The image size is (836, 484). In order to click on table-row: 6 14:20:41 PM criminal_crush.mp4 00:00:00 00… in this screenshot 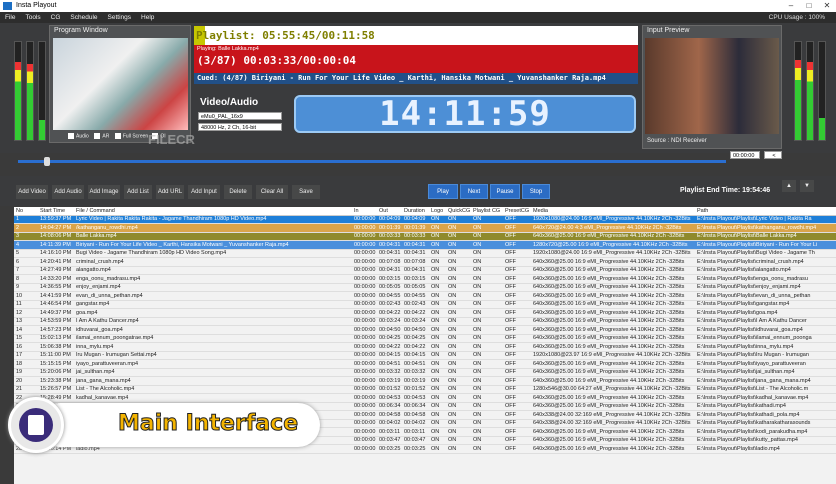, I will do `click(425, 262)`.